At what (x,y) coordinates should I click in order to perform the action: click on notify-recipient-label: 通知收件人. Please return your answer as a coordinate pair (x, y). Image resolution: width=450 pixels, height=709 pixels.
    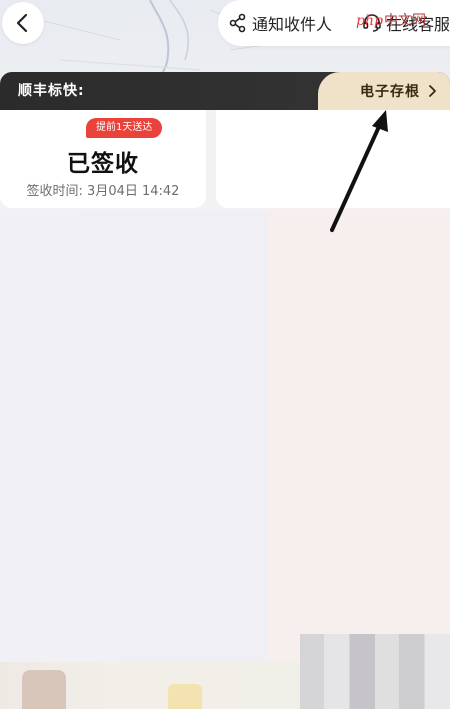
    Looking at the image, I should click on (292, 24).